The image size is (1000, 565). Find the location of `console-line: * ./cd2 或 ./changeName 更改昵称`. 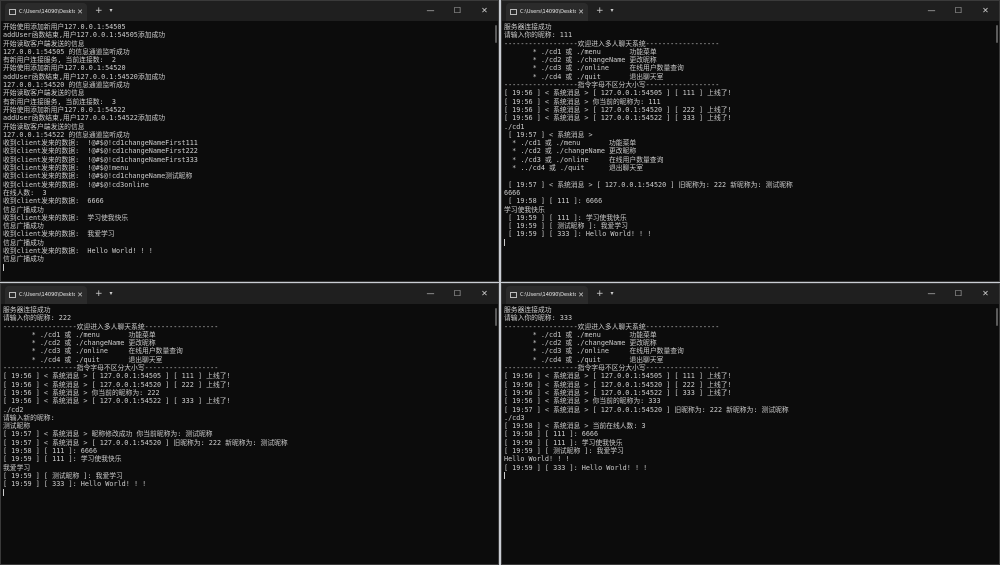

console-line: * ./cd2 或 ./changeName 更改昵称 is located at coordinates (570, 151).